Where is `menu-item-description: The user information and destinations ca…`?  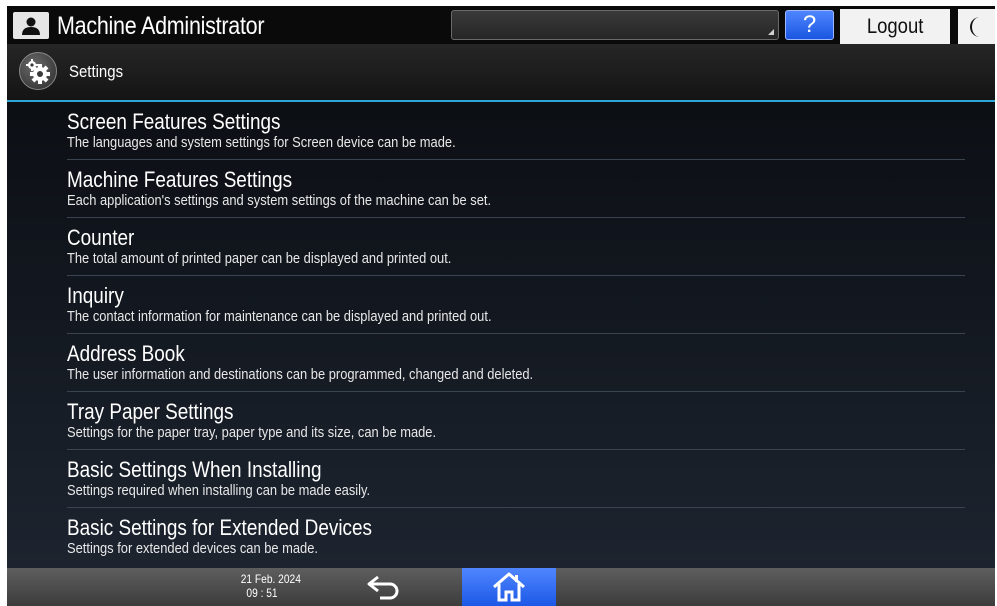 menu-item-description: The user information and destinations ca… is located at coordinates (300, 374).